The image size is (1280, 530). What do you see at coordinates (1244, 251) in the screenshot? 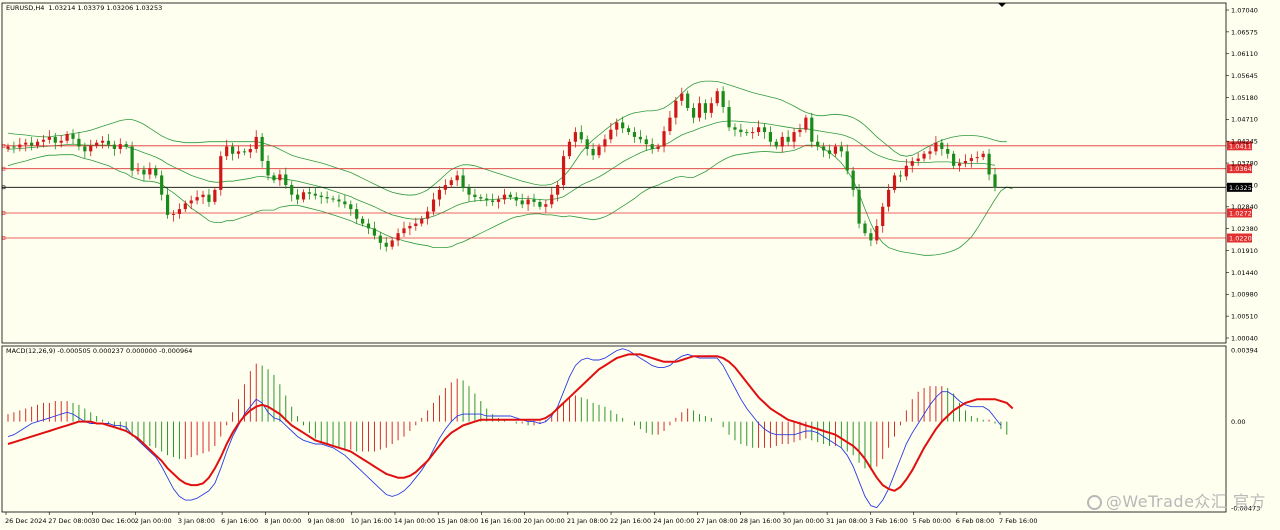
I see `price-tick-label: 1.01910` at bounding box center [1244, 251].